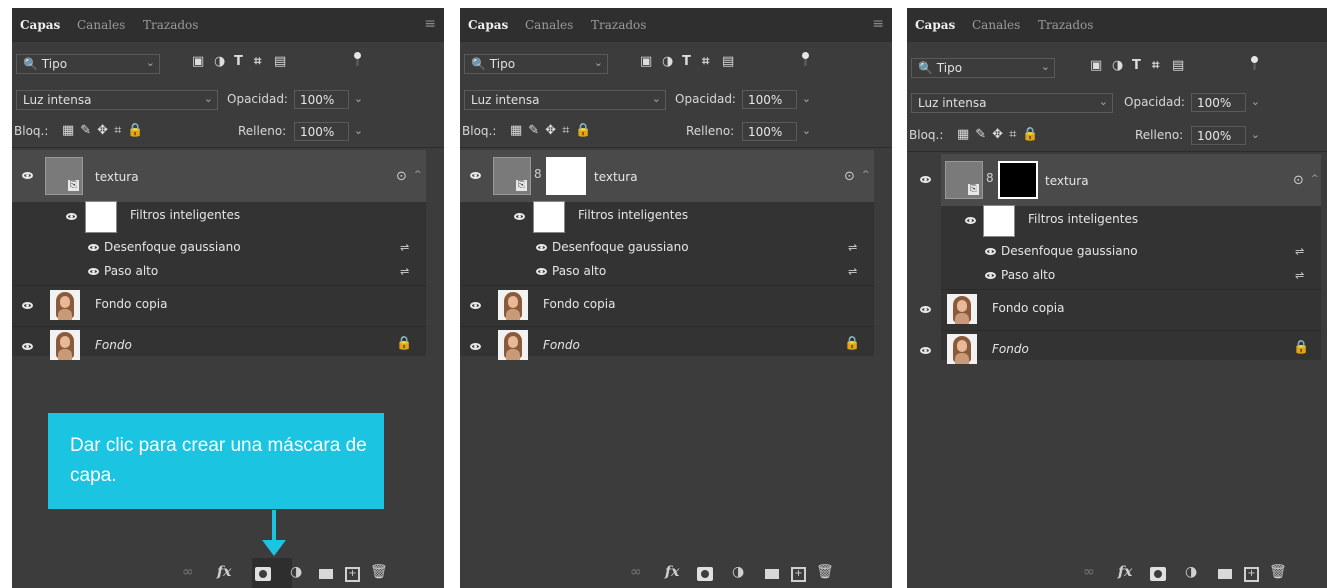 The width and height of the screenshot is (1327, 588). I want to click on layer-mask-thumbnail, so click(1018, 180).